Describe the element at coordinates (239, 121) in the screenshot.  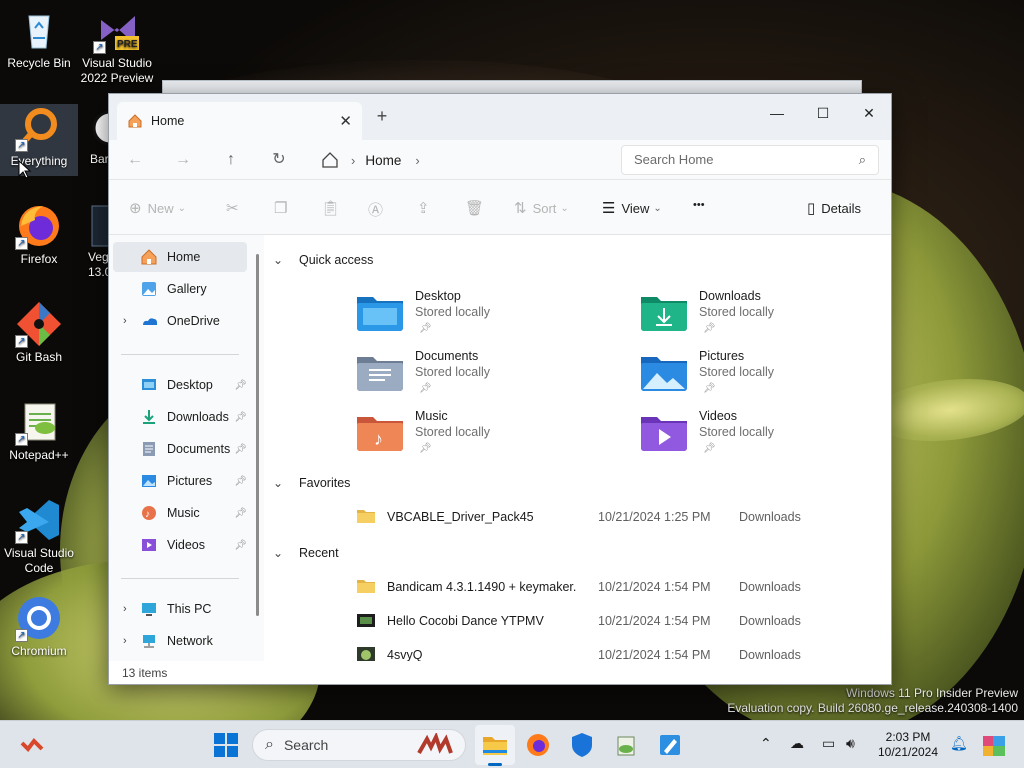
I see `tab-home: Home ✕` at that location.